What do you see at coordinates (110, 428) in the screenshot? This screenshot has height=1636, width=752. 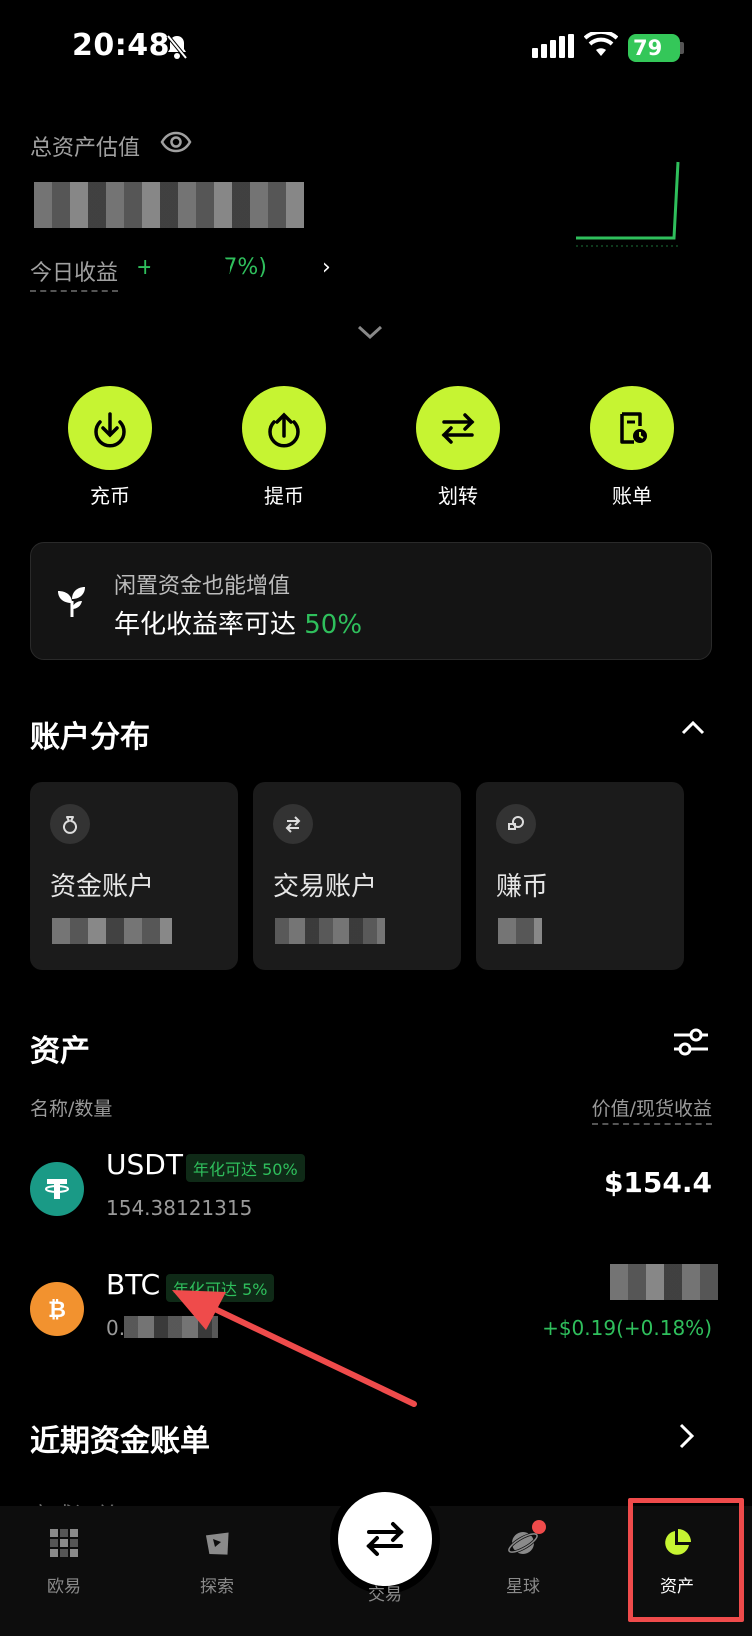 I see `deposit-icon` at bounding box center [110, 428].